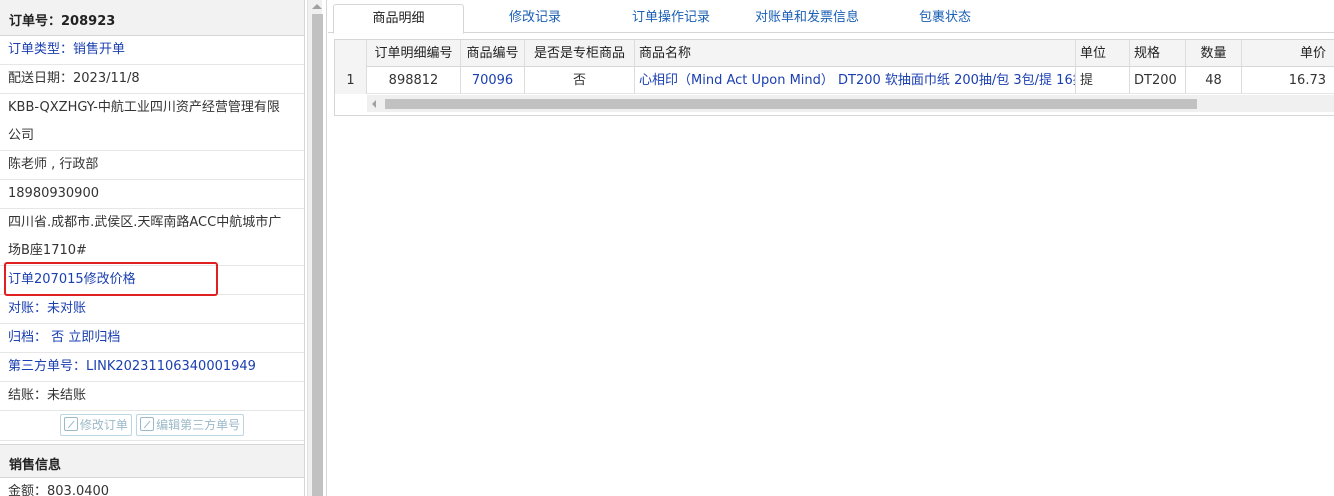  Describe the element at coordinates (152, 309) in the screenshot. I see `reconcile-row: 对账：未对账` at that location.